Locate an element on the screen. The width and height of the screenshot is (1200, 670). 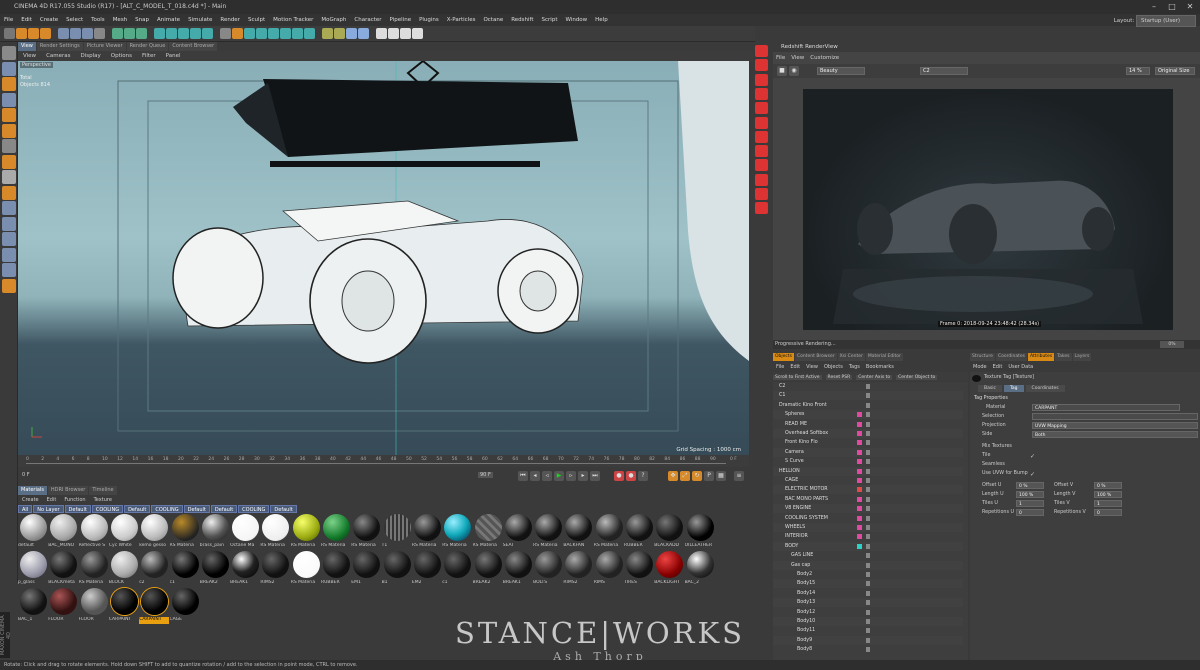
offset-u-field: 0 % is located at coordinates (1030, 485).